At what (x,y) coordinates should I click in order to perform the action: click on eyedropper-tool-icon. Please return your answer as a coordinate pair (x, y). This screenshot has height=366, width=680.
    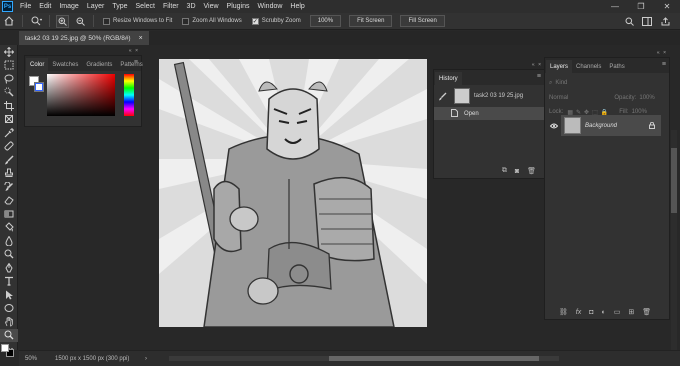
    Looking at the image, I should click on (9, 133).